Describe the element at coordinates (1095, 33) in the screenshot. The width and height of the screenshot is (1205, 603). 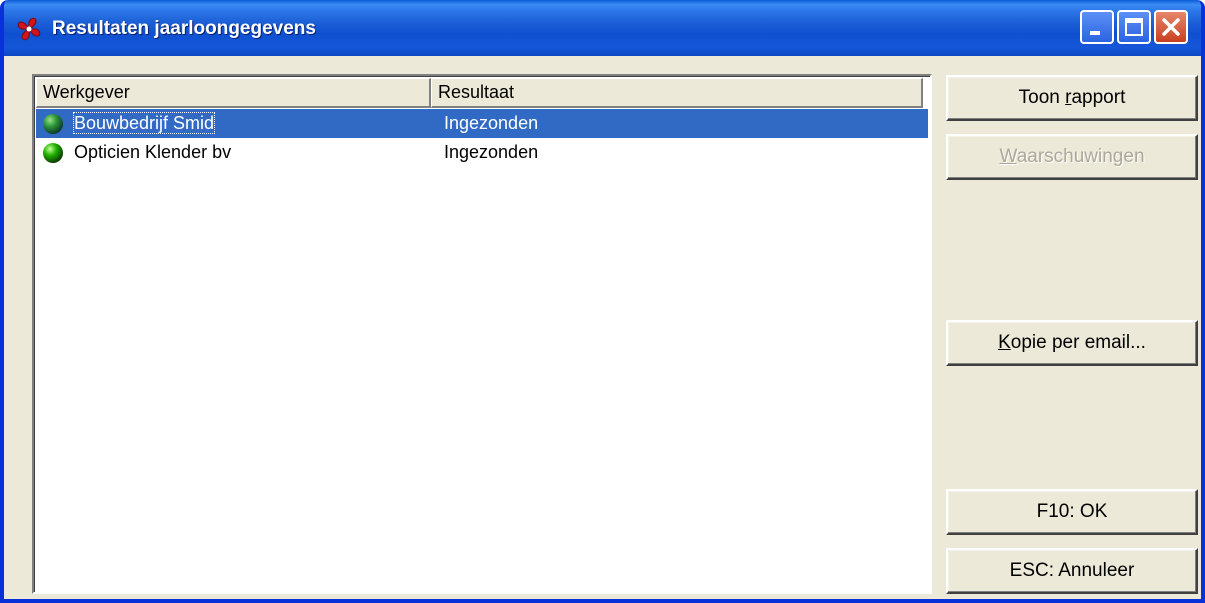
I see `minimize-icon` at that location.